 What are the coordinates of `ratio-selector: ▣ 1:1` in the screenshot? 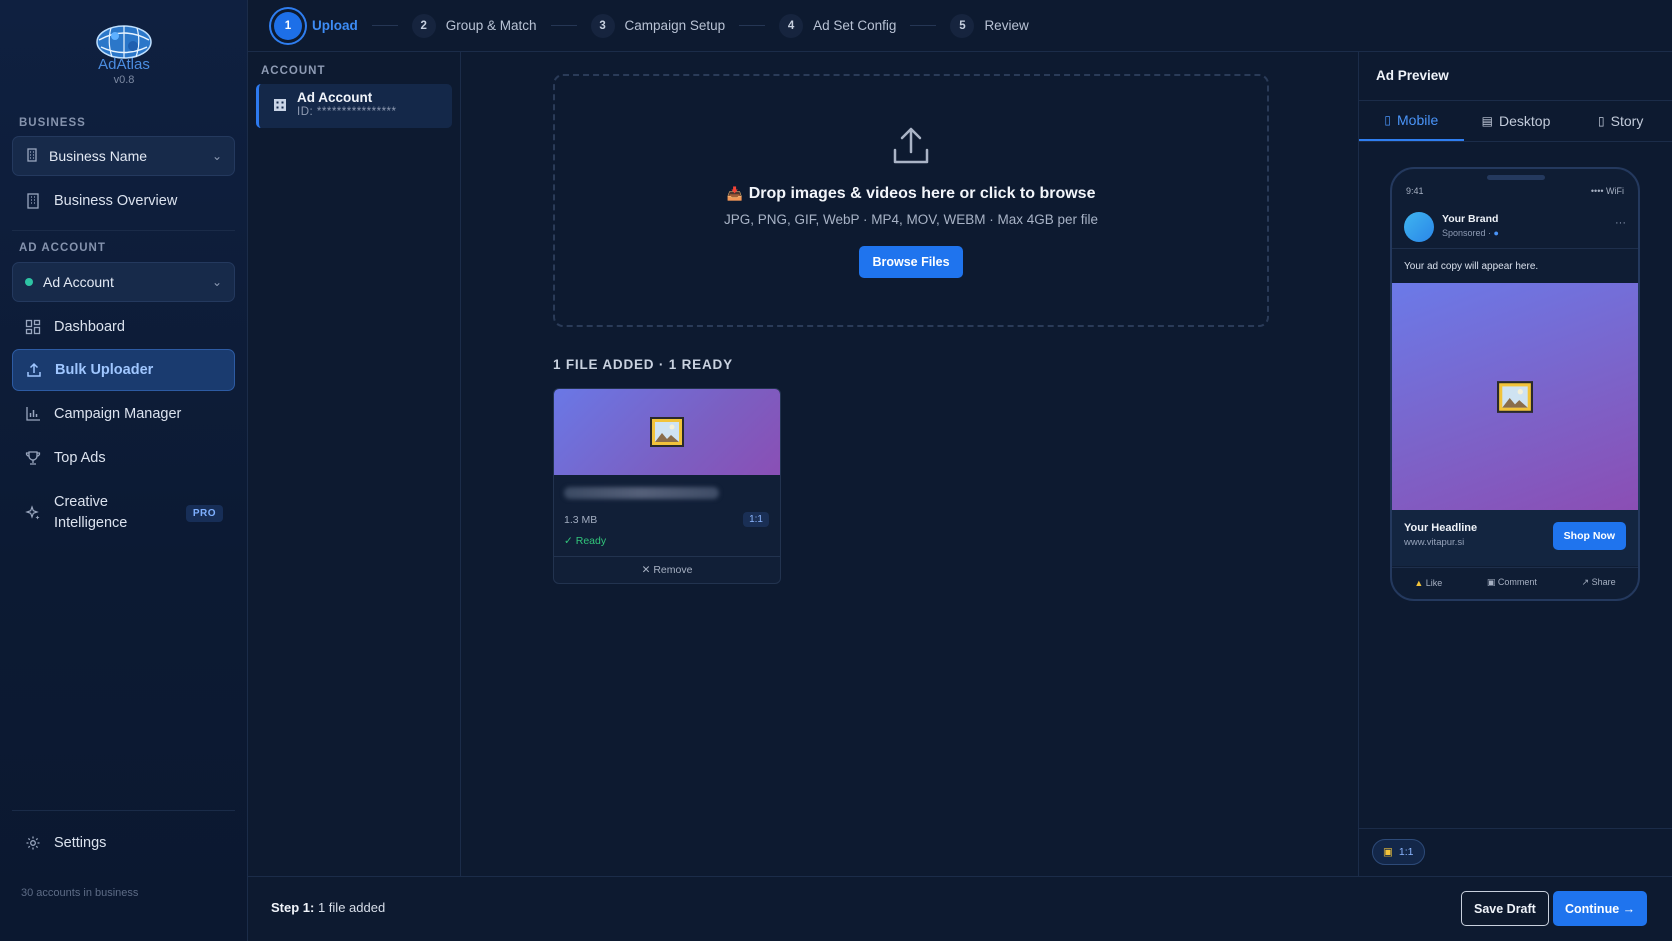 It's located at (1398, 852).